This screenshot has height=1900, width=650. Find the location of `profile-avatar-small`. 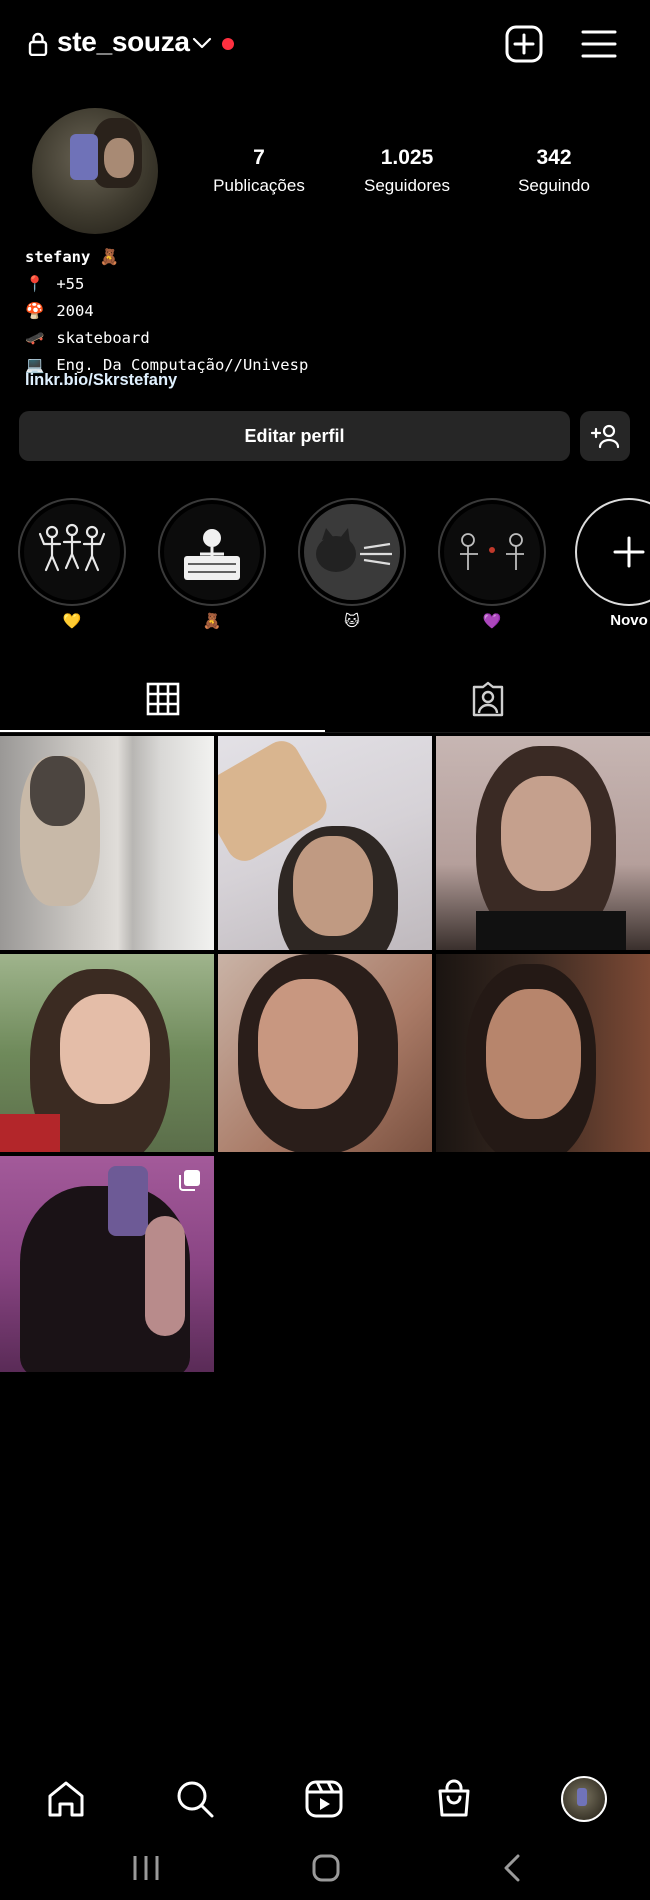

profile-avatar-small is located at coordinates (584, 1799).